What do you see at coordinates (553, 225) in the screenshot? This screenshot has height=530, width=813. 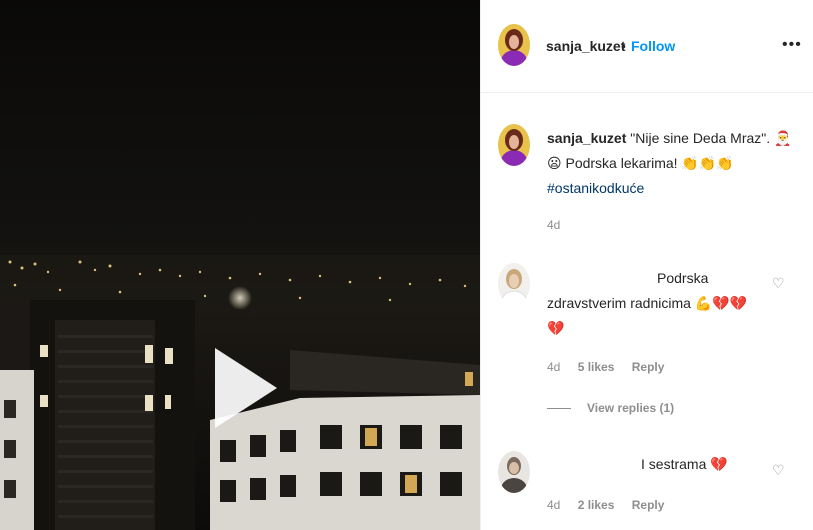 I see `caption-time: 4d` at bounding box center [553, 225].